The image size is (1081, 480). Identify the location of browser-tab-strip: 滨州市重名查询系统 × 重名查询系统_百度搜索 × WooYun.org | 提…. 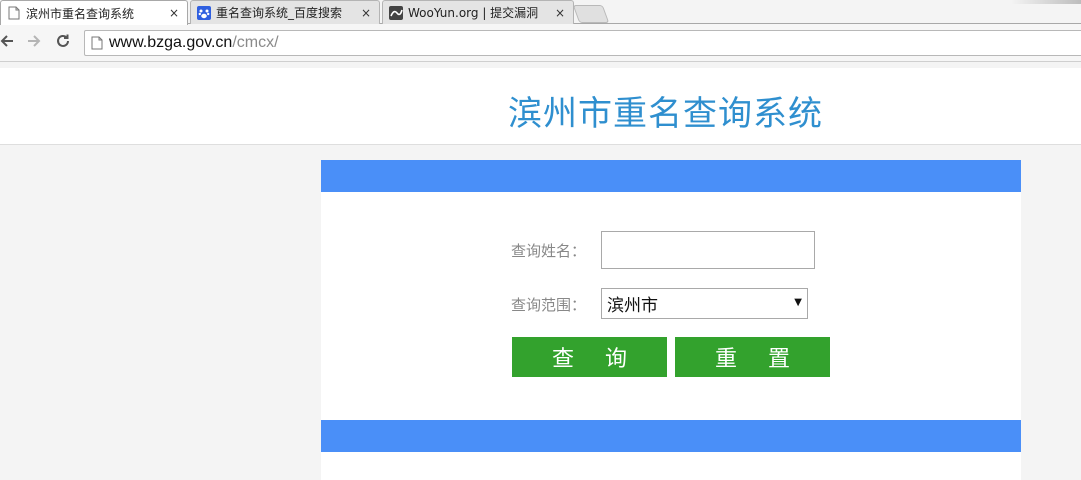
(540, 12).